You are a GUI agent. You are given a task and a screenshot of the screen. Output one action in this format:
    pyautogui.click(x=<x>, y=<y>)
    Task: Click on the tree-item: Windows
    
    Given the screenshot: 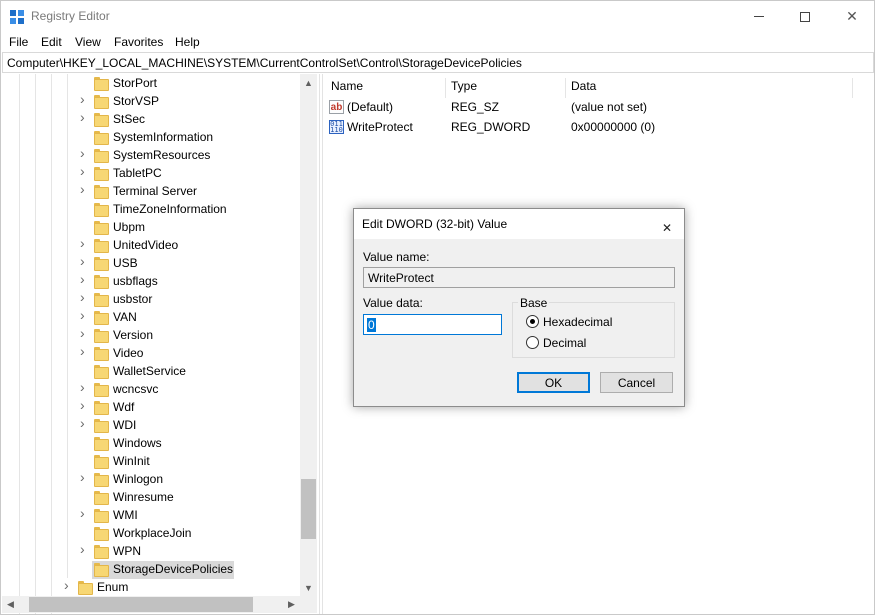 What is the action you would take?
    pyautogui.click(x=151, y=444)
    